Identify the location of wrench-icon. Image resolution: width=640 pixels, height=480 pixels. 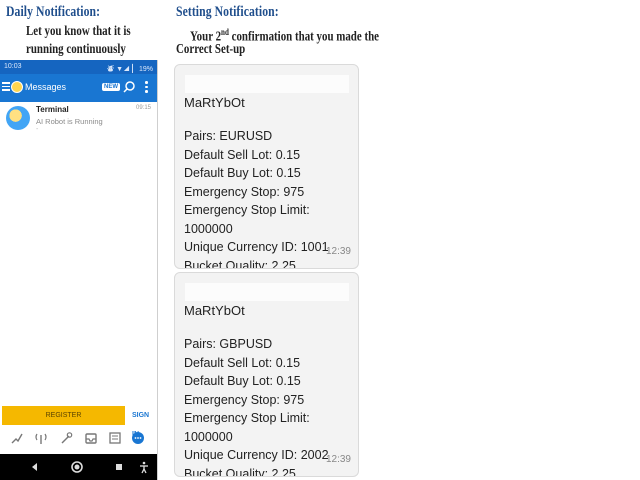
(66, 438).